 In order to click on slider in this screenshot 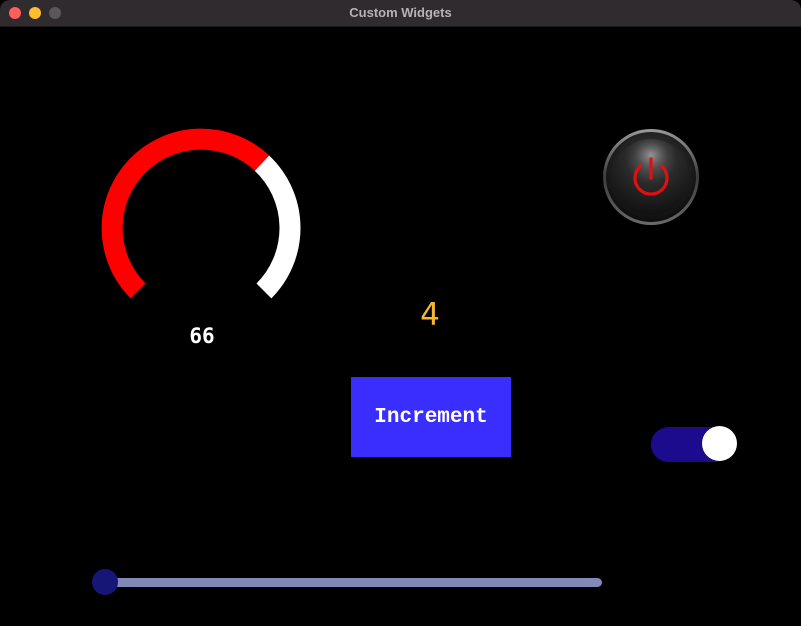, I will do `click(348, 582)`.